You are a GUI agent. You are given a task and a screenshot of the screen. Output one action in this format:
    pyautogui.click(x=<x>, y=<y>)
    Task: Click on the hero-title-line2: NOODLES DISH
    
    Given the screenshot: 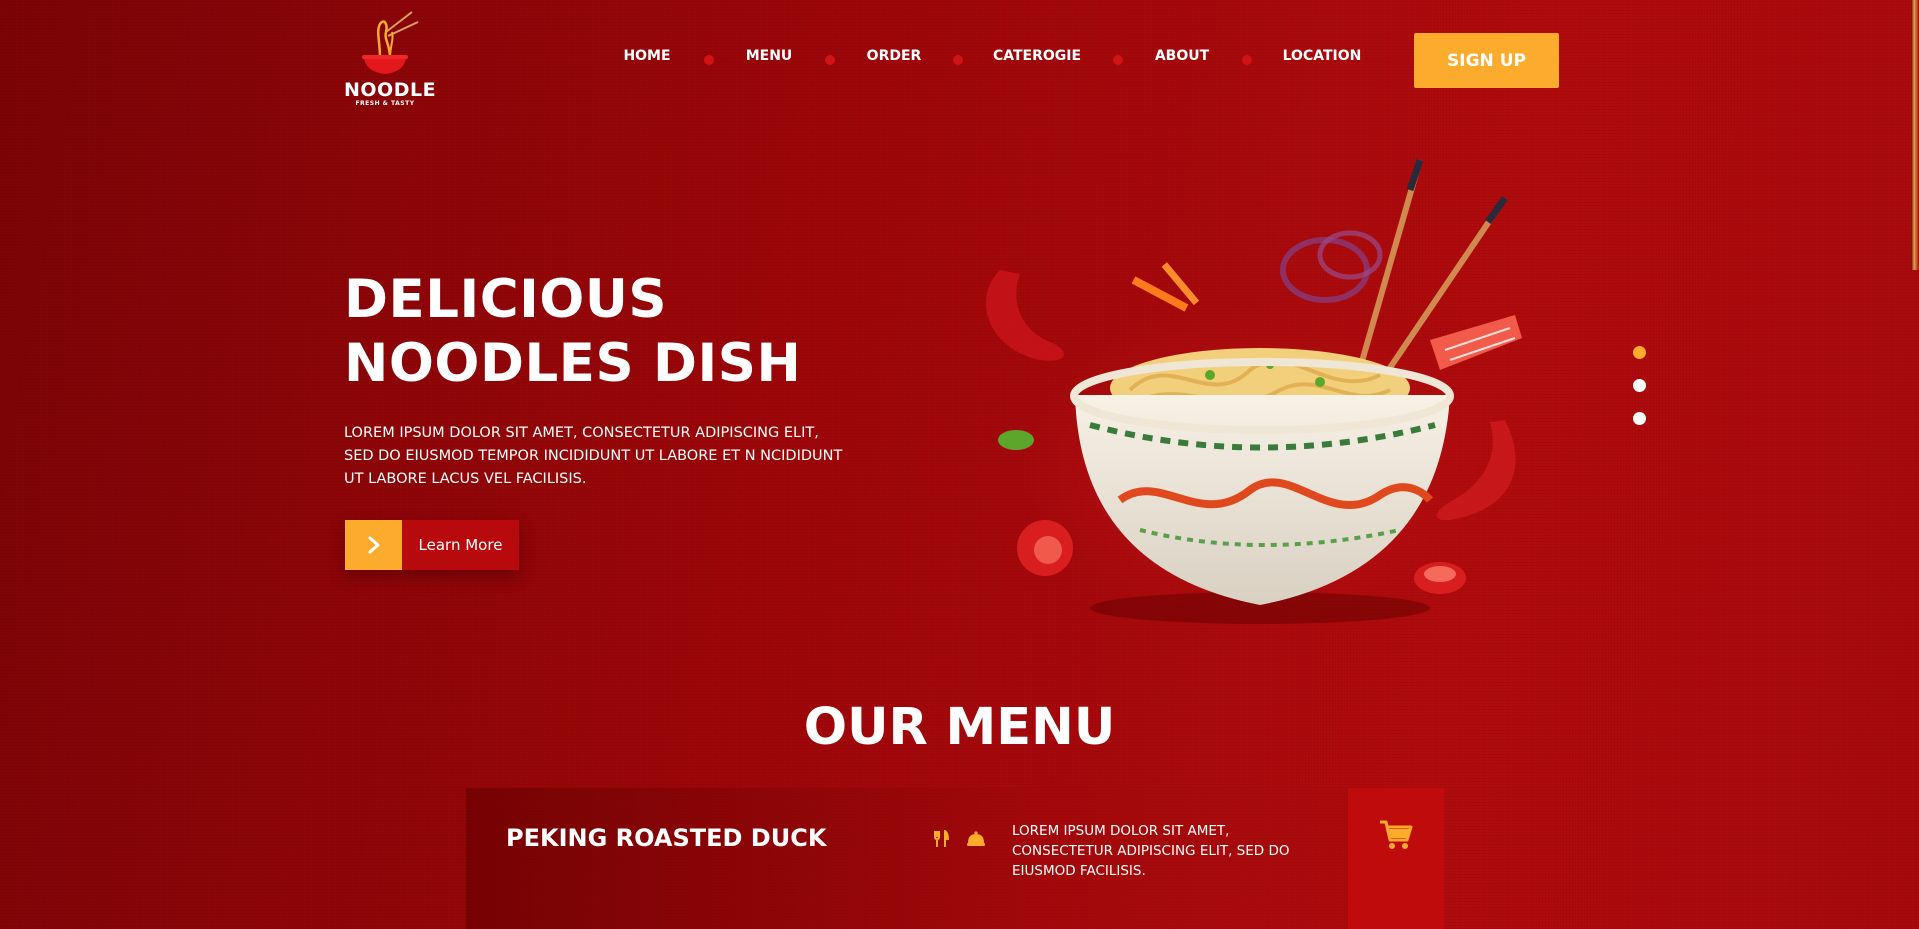 What is the action you would take?
    pyautogui.click(x=573, y=363)
    